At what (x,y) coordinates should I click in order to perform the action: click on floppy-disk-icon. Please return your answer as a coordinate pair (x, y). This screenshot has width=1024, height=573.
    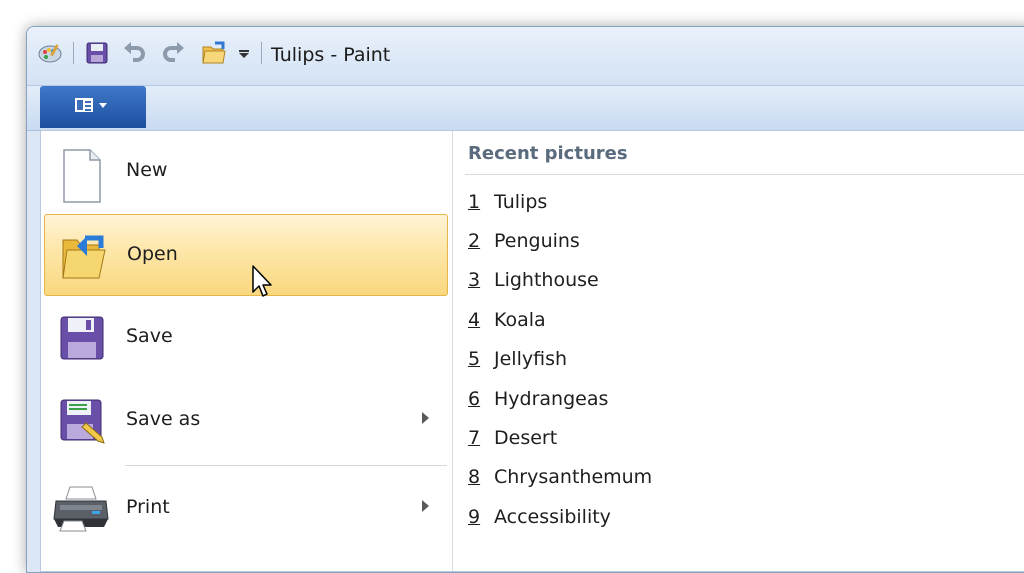
    Looking at the image, I should click on (82, 338).